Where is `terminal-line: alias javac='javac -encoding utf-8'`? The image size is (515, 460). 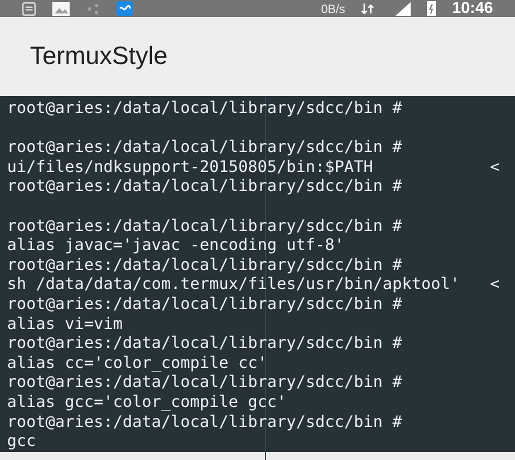 terminal-line: alias javac='javac -encoding utf-8' is located at coordinates (175, 245).